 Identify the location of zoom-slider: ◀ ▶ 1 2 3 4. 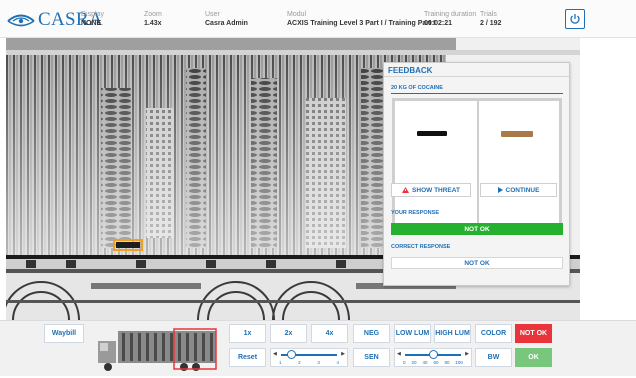
(309, 357).